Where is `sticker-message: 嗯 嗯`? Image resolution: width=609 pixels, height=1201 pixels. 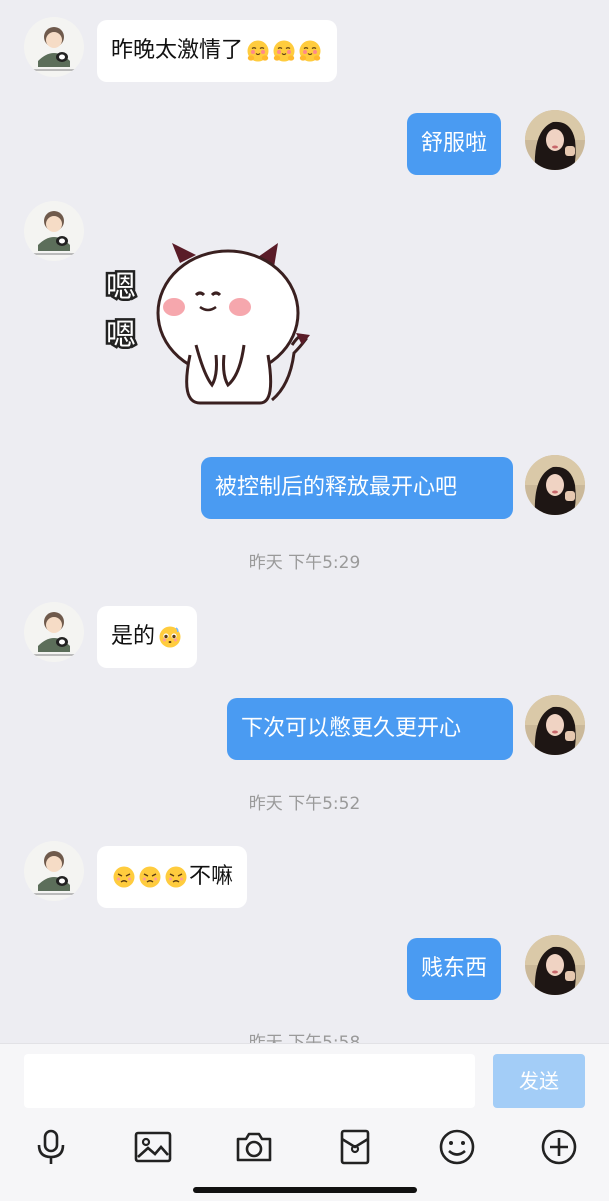
sticker-message: 嗯 嗯 is located at coordinates (207, 320).